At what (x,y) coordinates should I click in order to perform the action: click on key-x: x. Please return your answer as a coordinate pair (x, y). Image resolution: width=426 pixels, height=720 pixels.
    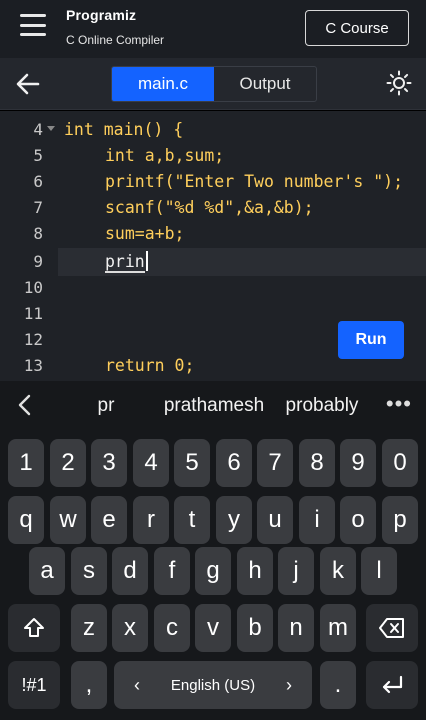
    Looking at the image, I should click on (130, 628).